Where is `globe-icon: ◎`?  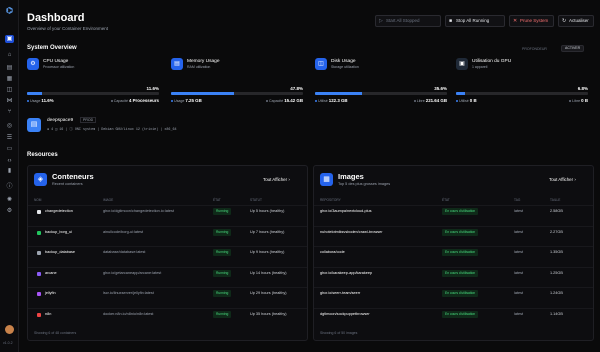 globe-icon: ◎ is located at coordinates (9, 126).